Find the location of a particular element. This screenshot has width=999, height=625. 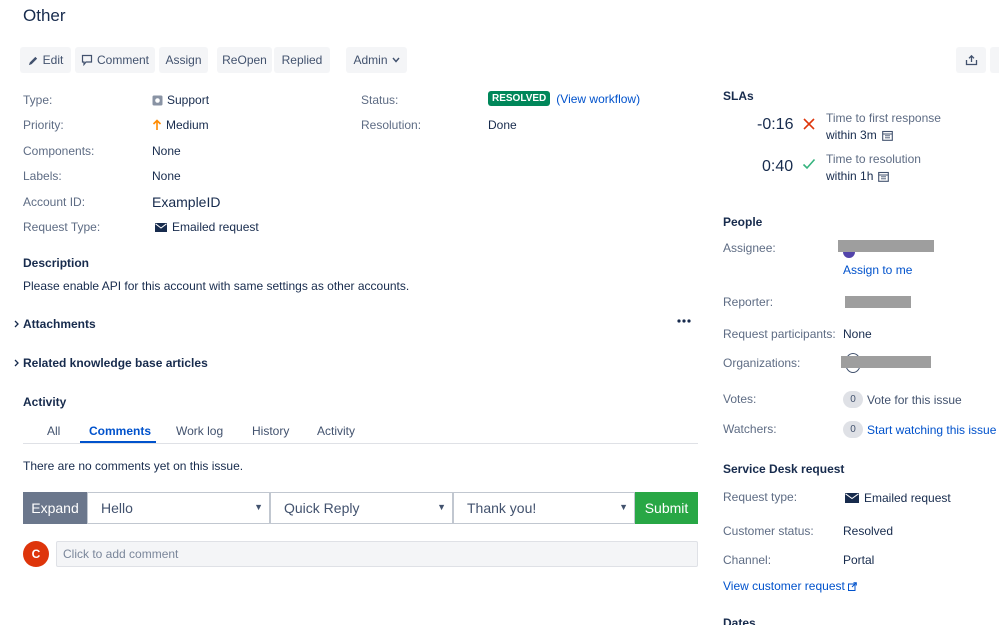

assign-button: Assign is located at coordinates (183, 60).